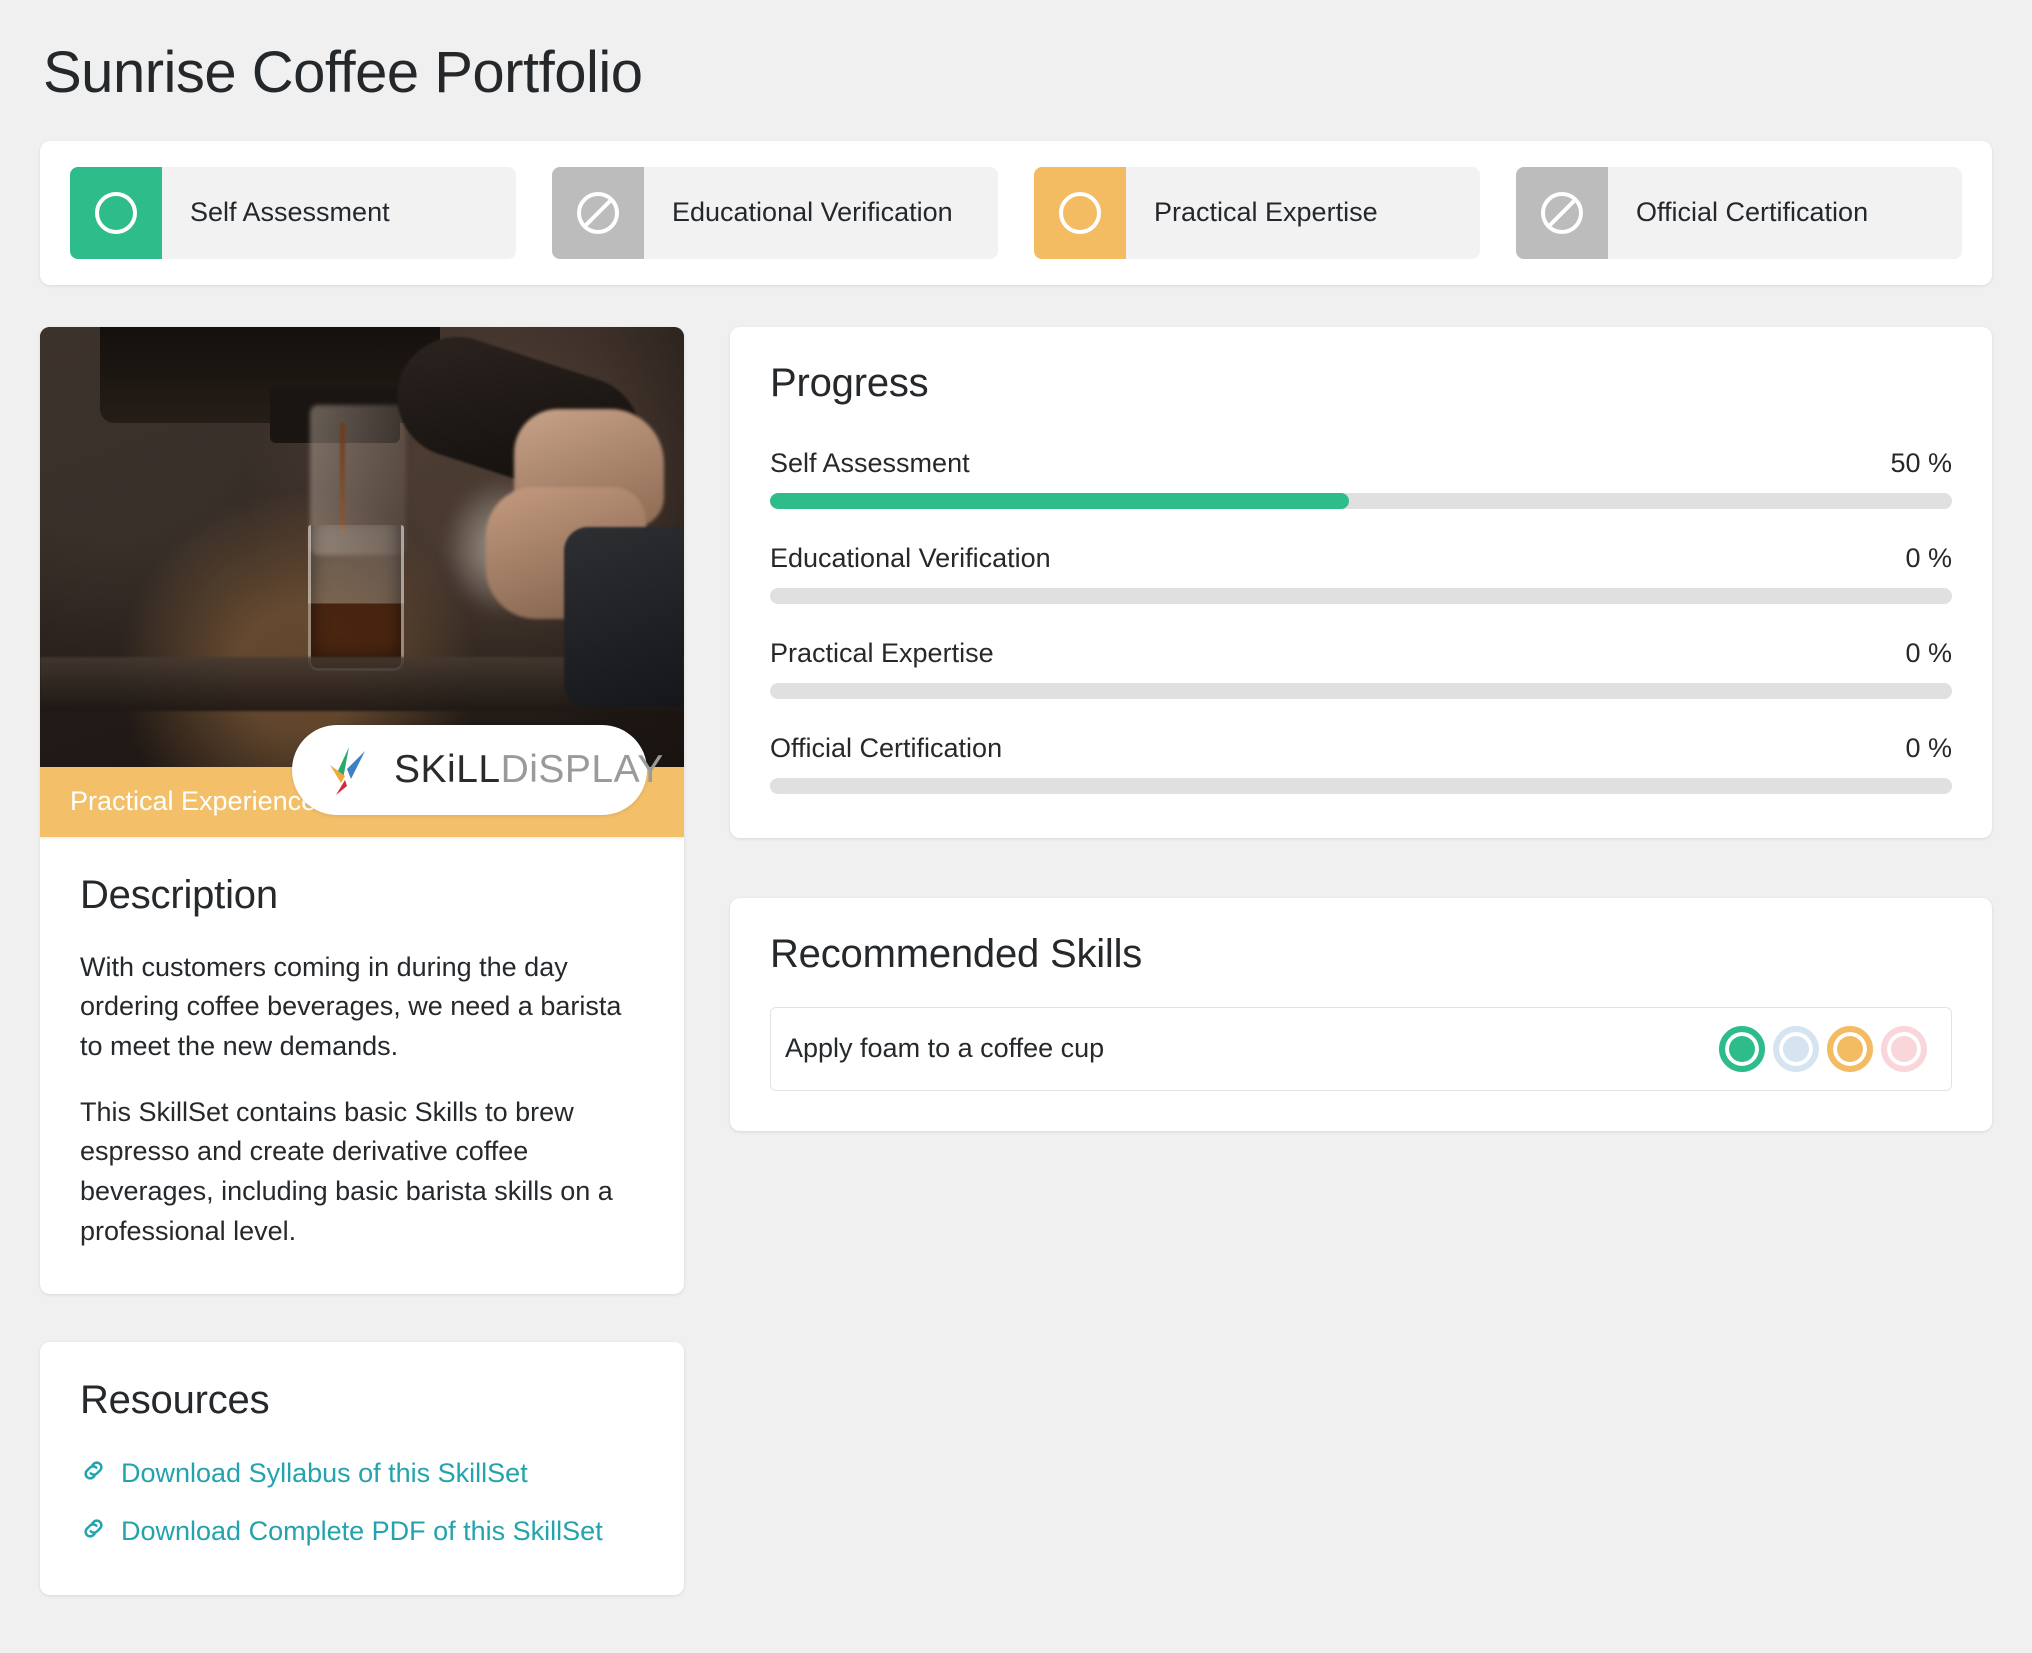  Describe the element at coordinates (1921, 462) in the screenshot. I see `progress-item-value: 50 %` at that location.